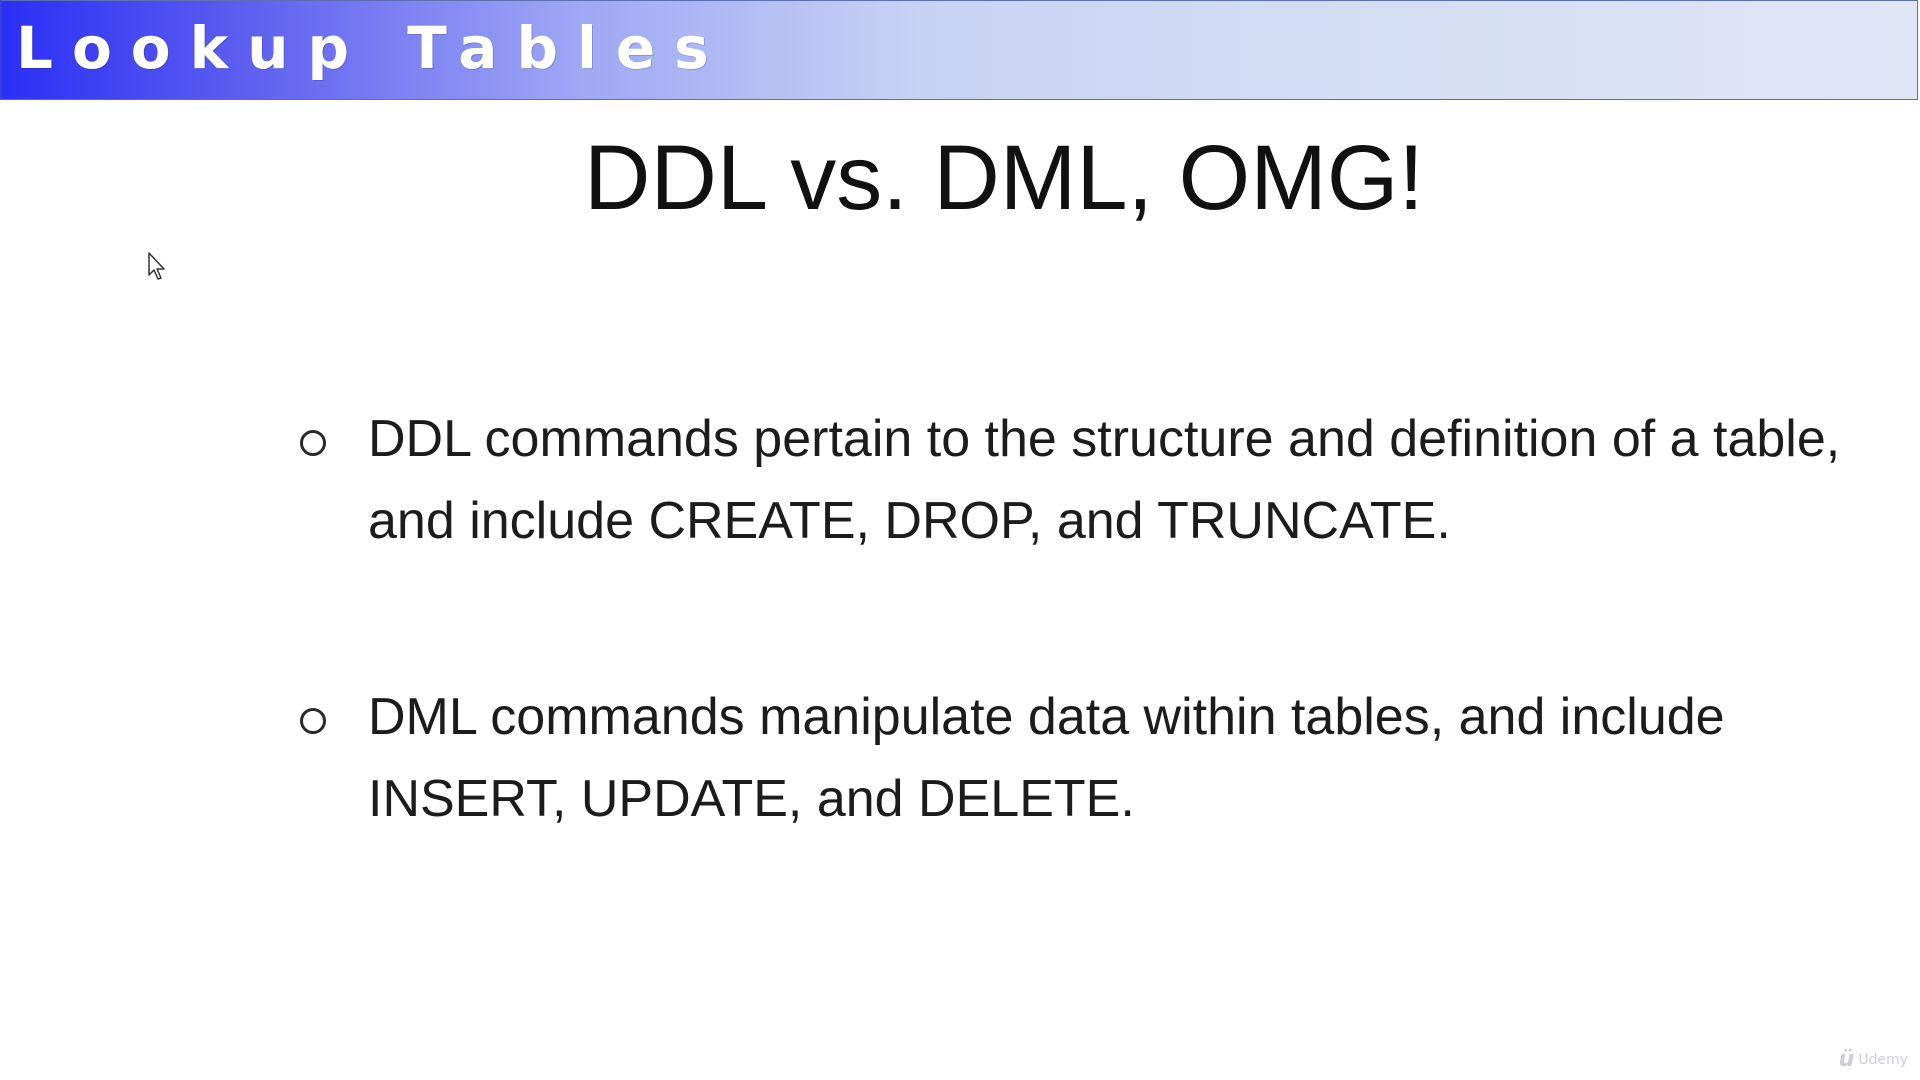 This screenshot has width=1920, height=1080. What do you see at coordinates (959, 50) in the screenshot?
I see `header-band: Lookup Tables` at bounding box center [959, 50].